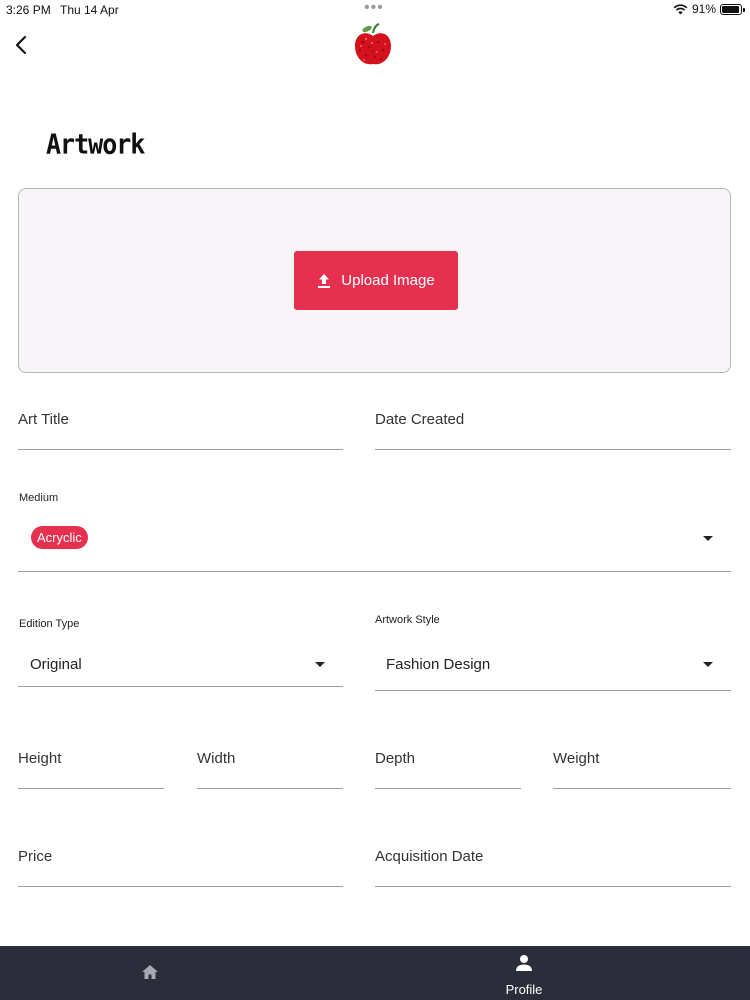 Image resolution: width=750 pixels, height=1000 pixels. What do you see at coordinates (732, 9) in the screenshot?
I see `battery-icon` at bounding box center [732, 9].